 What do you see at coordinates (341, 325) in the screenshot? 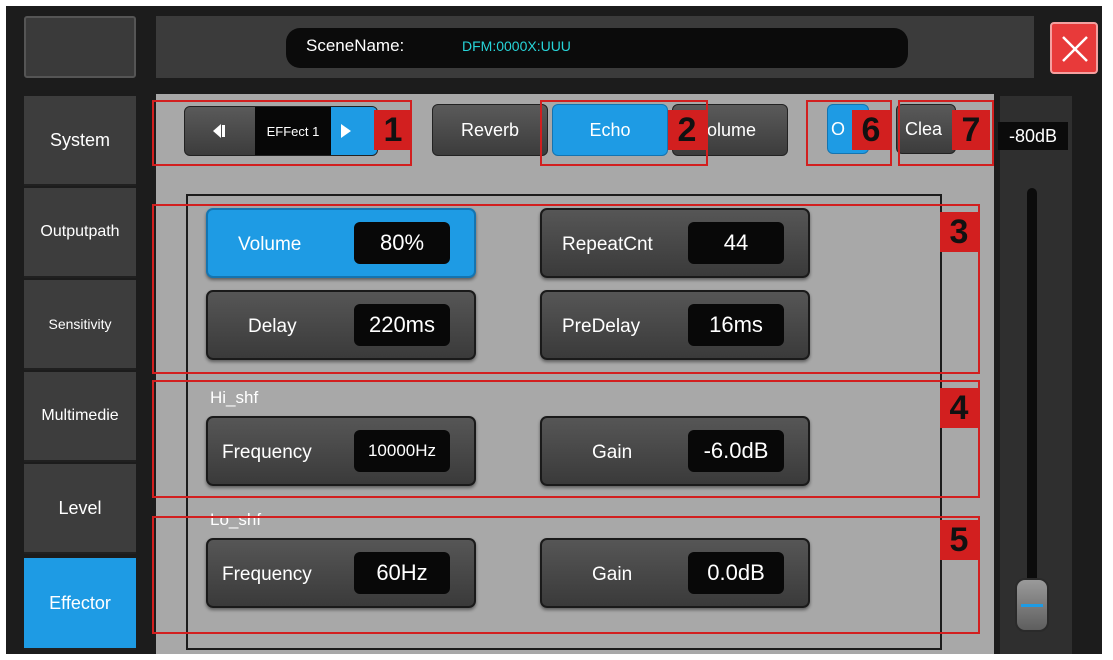
I see `delay-param-button: Delay 220ms` at bounding box center [341, 325].